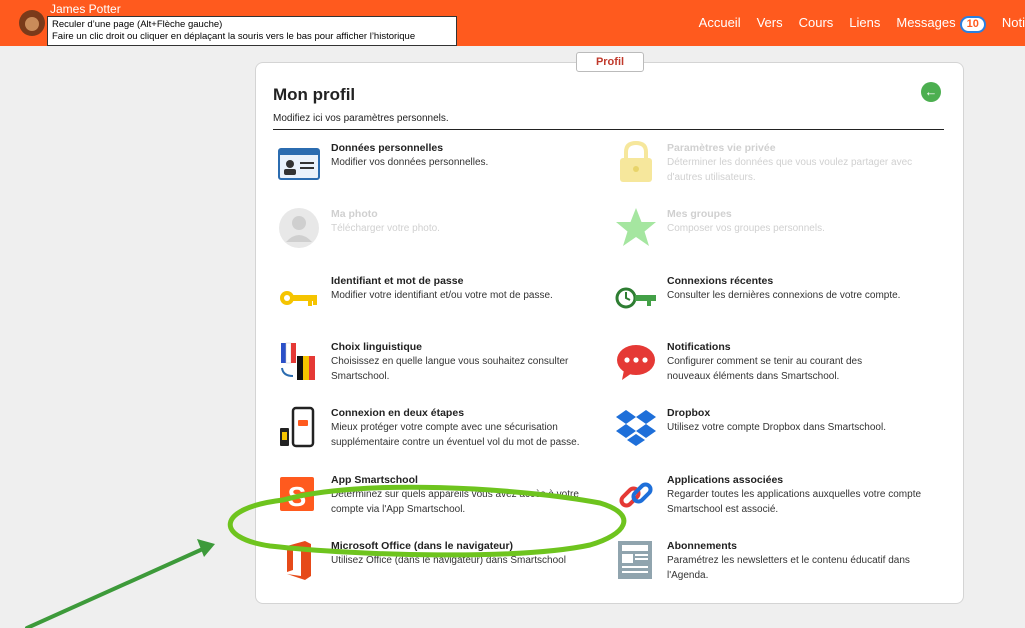 Image resolution: width=1025 pixels, height=628 pixels. What do you see at coordinates (635, 560) in the screenshot?
I see `newspaper-icon` at bounding box center [635, 560].